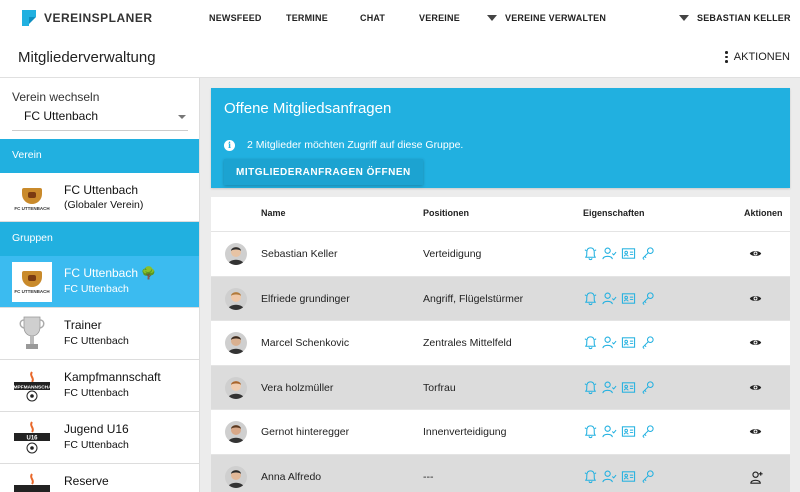 The height and width of the screenshot is (492, 800). Describe the element at coordinates (182, 117) in the screenshot. I see `select-caret-icon` at that location.